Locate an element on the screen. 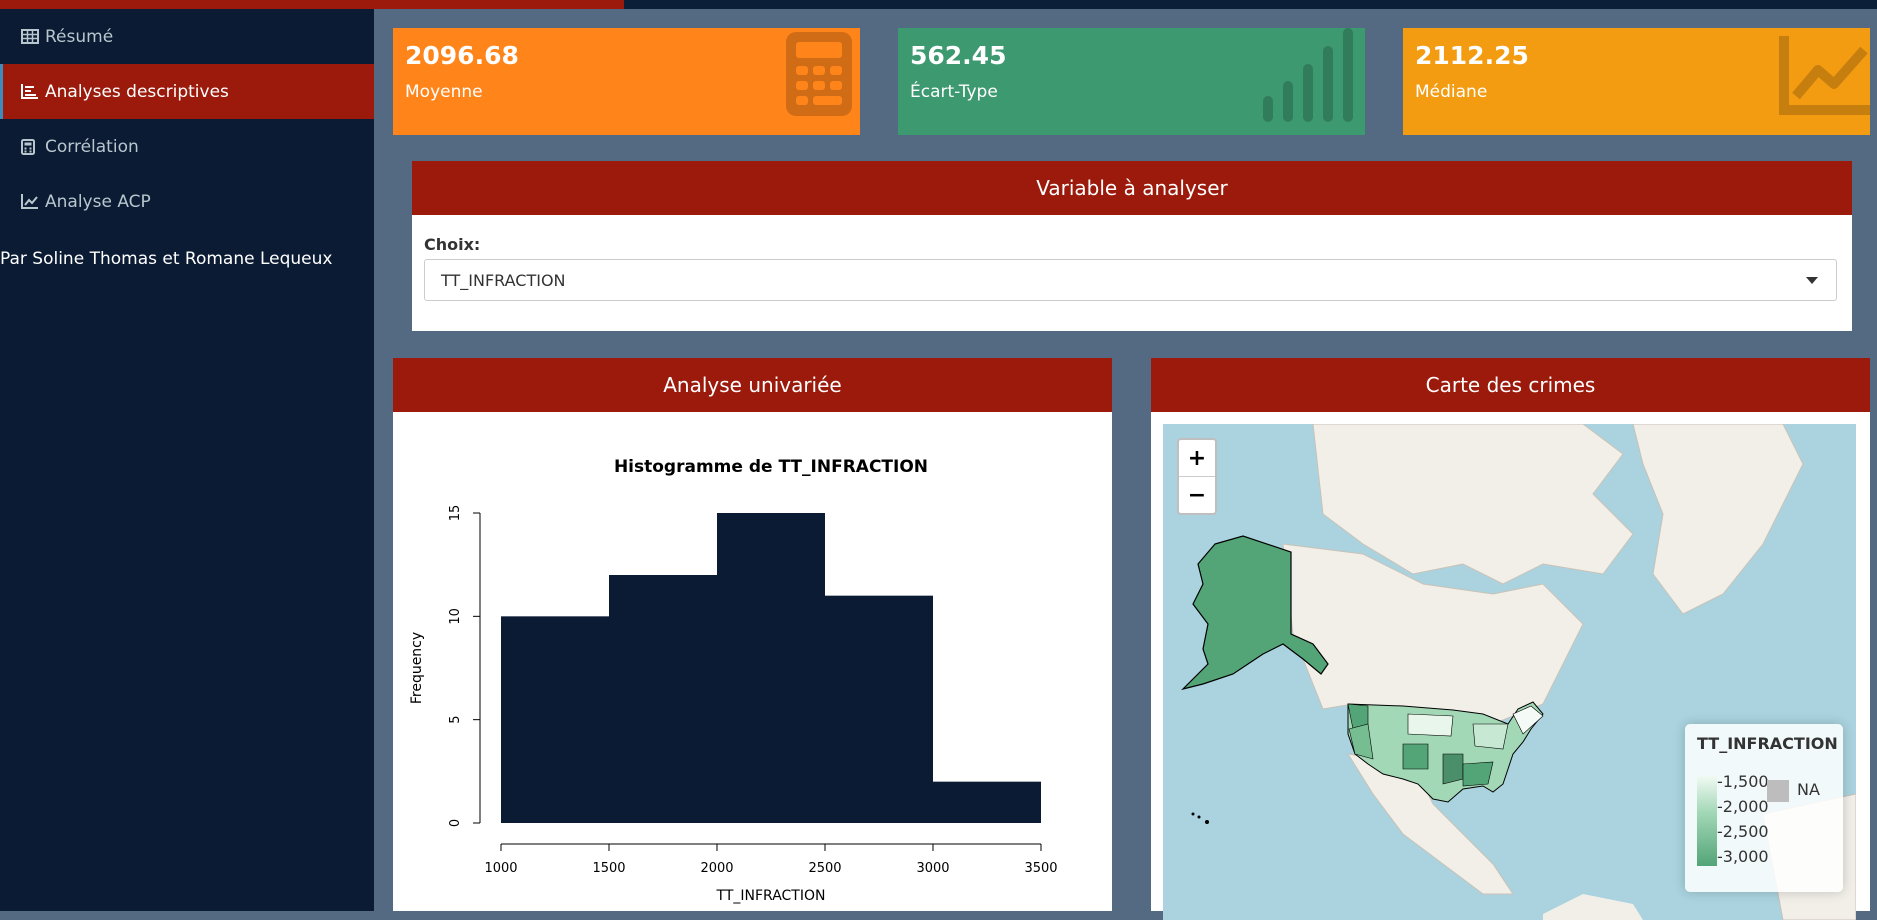 The height and width of the screenshot is (920, 1877). value-box-mediane: 2112.25 Médiane is located at coordinates (1636, 81).